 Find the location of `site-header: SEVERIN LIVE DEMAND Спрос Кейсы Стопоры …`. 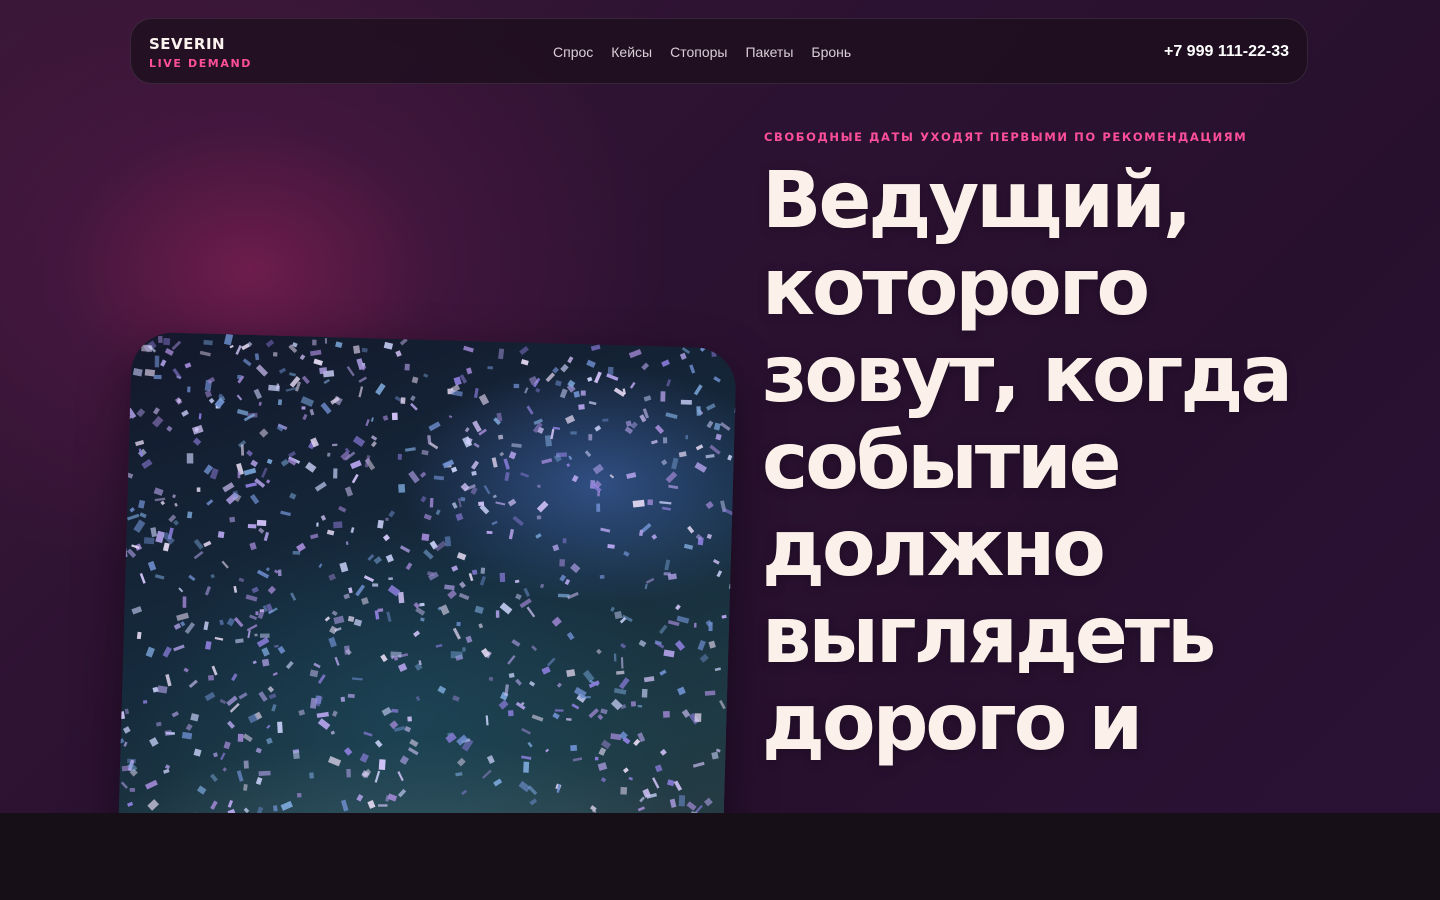

site-header: SEVERIN LIVE DEMAND Спрос Кейсы Стопоры … is located at coordinates (719, 51).